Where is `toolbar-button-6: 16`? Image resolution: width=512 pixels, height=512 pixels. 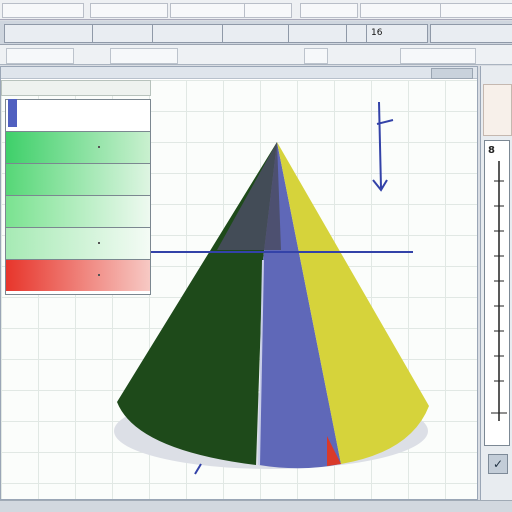
toolbar-button-6: 16 is located at coordinates (397, 33).